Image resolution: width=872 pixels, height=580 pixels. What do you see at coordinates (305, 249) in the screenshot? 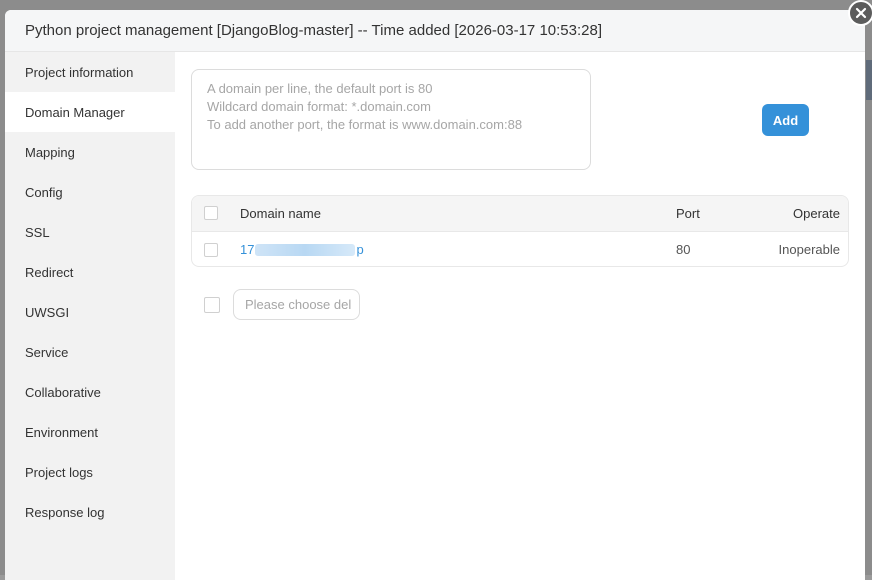
I see `redacted-domain-mask` at bounding box center [305, 249].